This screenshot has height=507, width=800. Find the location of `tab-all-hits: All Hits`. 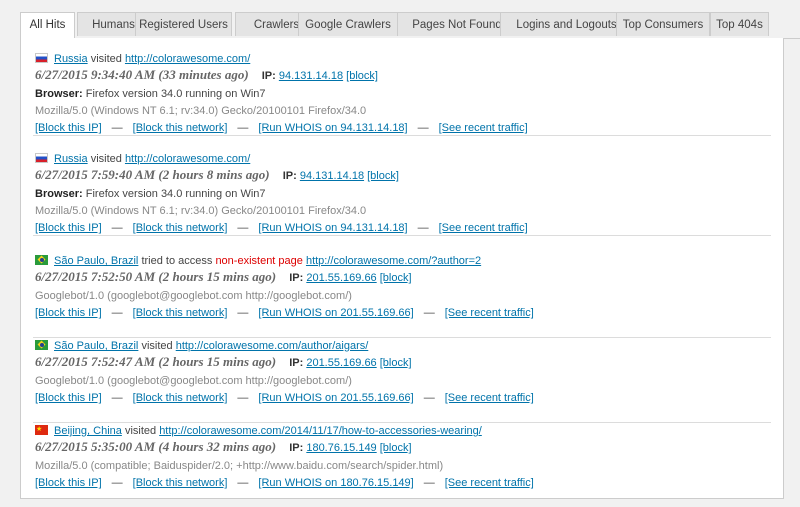

tab-all-hits: All Hits is located at coordinates (47, 25).